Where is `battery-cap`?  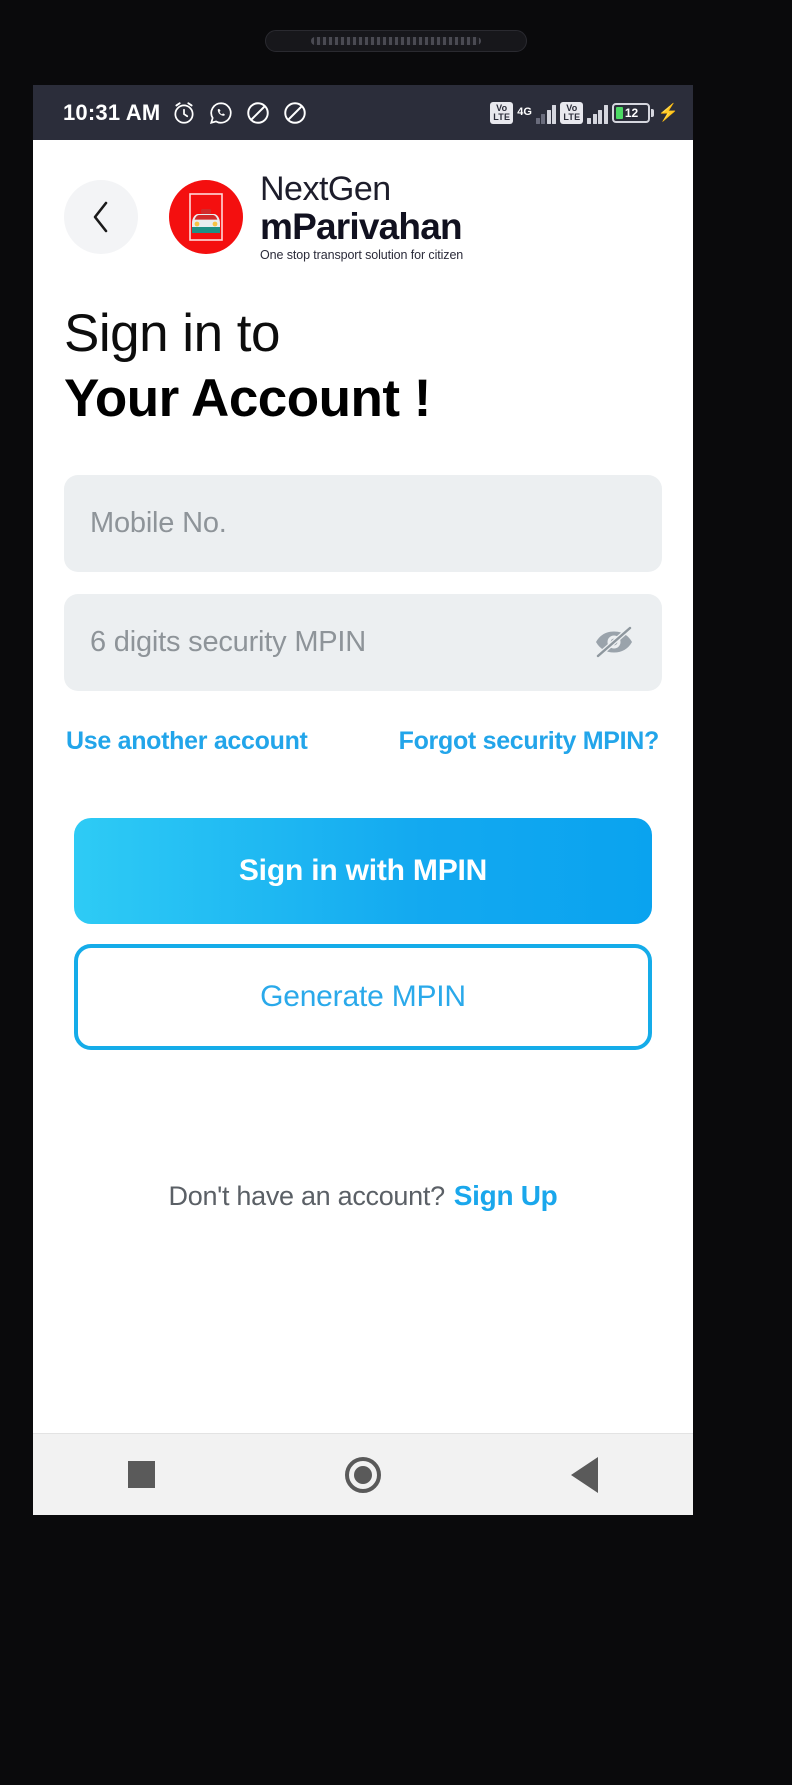 battery-cap is located at coordinates (652, 112).